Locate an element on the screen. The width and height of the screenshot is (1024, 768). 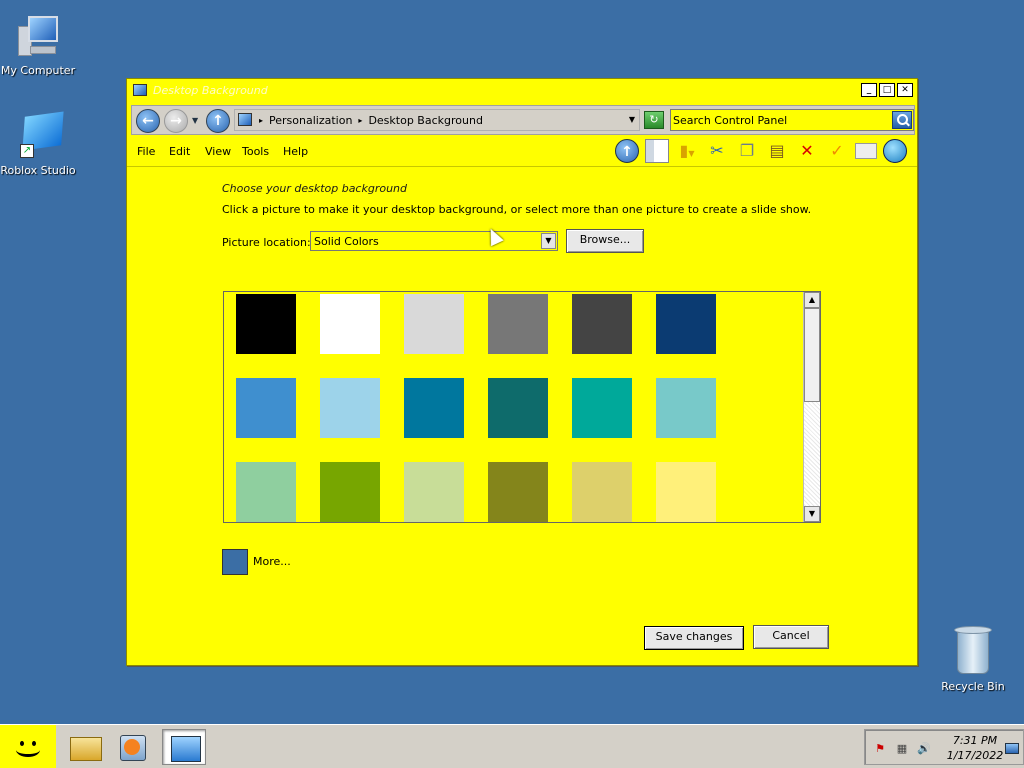
desktop-icon-recycle-bin: Recycle Bin is located at coordinates (973, 658).